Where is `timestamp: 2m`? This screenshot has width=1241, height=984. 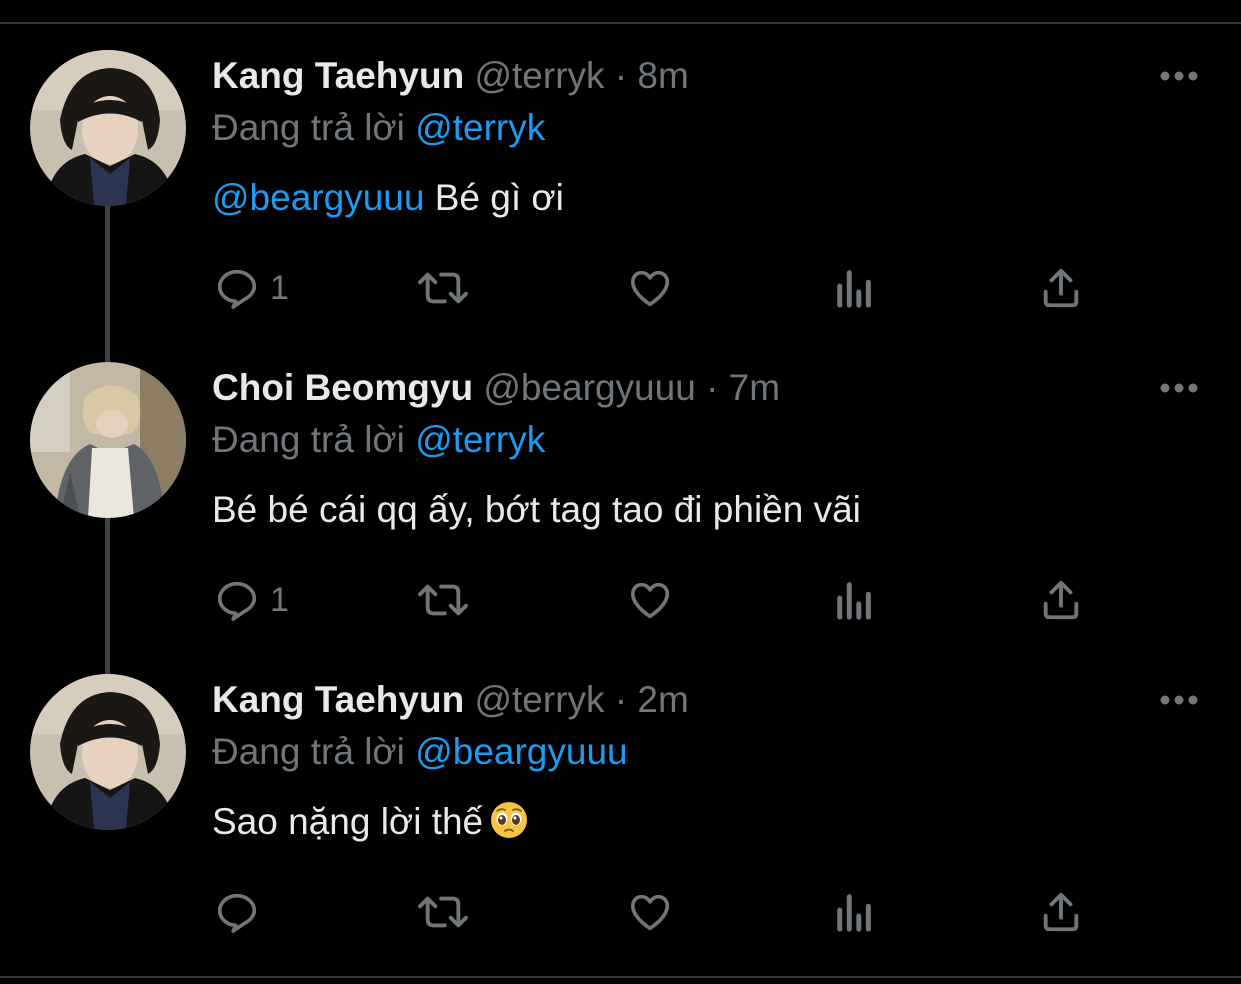
timestamp: 2m is located at coordinates (662, 699).